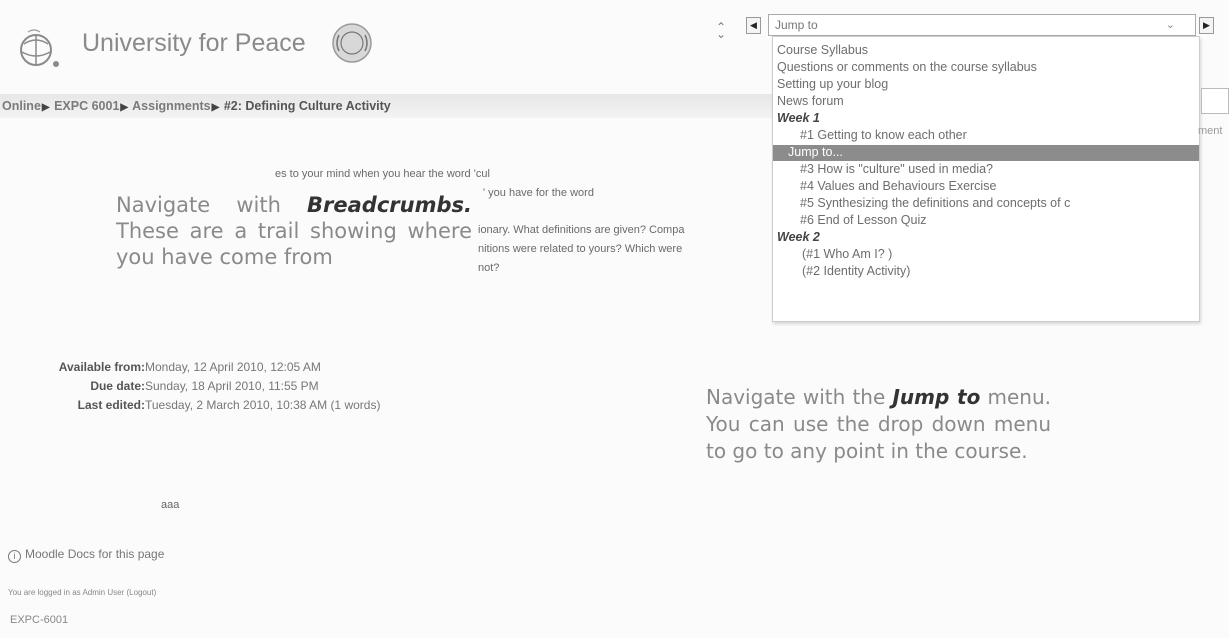 The height and width of the screenshot is (638, 1229). I want to click on callout-prefix: Navigate with, so click(212, 205).